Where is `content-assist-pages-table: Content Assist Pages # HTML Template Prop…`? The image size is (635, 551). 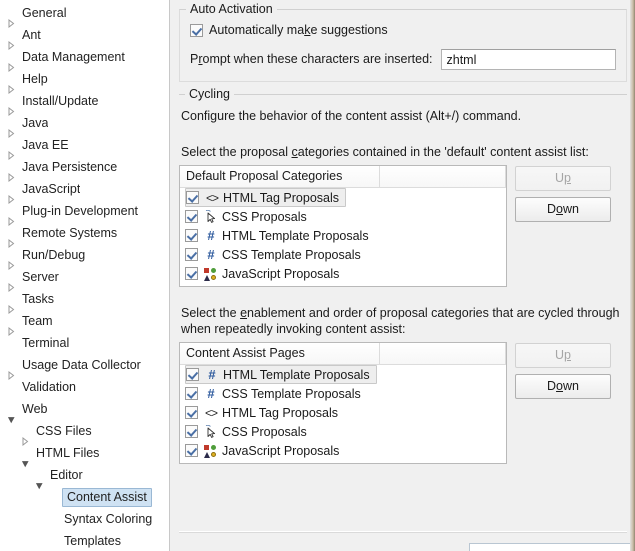
content-assist-pages-table: Content Assist Pages # HTML Template Prop… is located at coordinates (343, 403).